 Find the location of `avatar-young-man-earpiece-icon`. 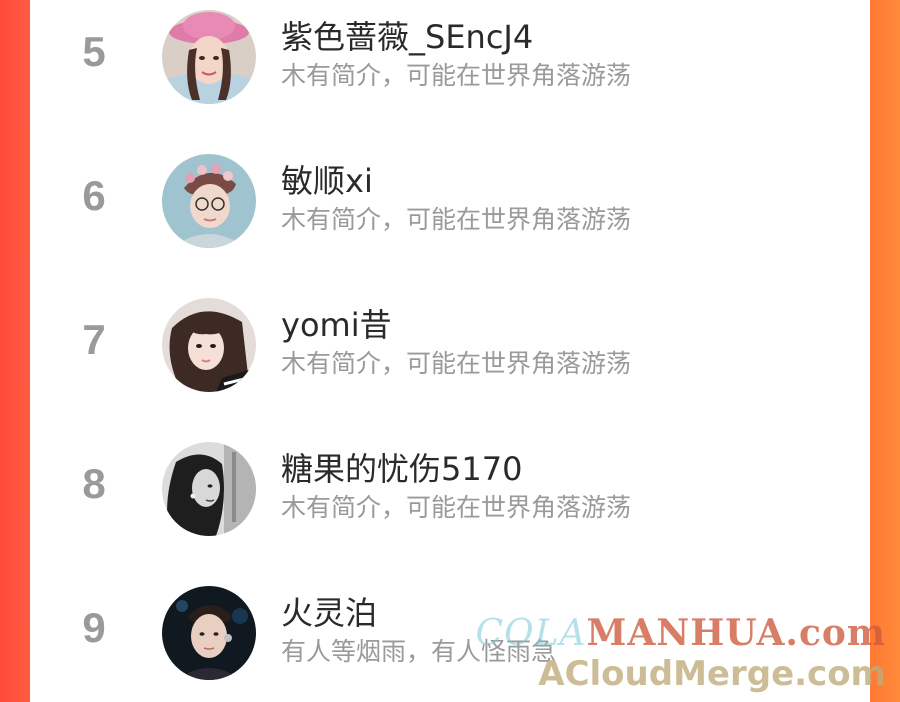

avatar-young-man-earpiece-icon is located at coordinates (209, 633).